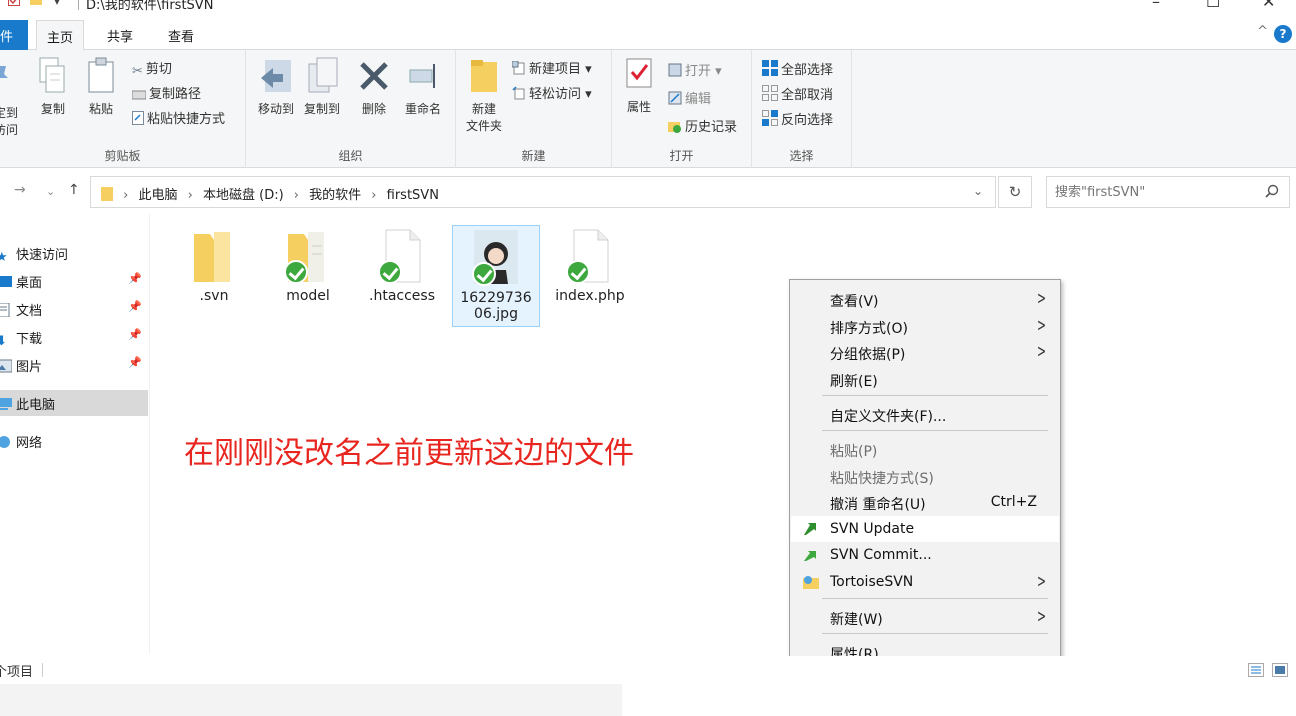 The image size is (1296, 716). What do you see at coordinates (423, 86) in the screenshot?
I see `rename-button: 重命名` at bounding box center [423, 86].